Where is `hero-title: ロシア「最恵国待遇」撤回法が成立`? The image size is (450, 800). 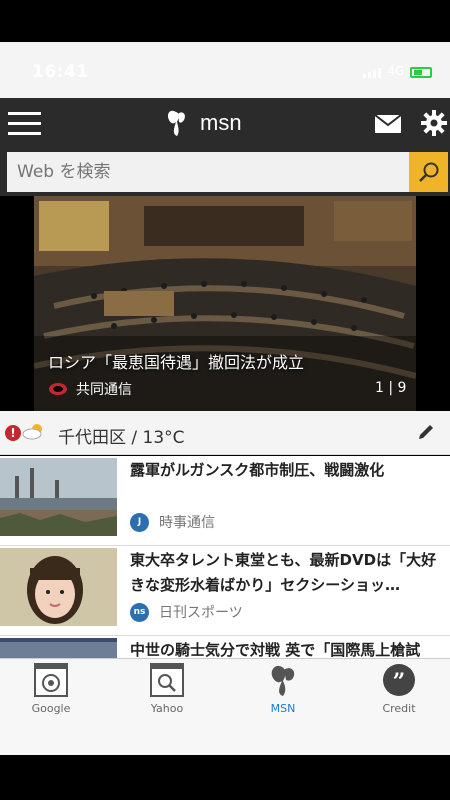
hero-title: ロシア「最恵国待遇」撤回法が成立 is located at coordinates (176, 362).